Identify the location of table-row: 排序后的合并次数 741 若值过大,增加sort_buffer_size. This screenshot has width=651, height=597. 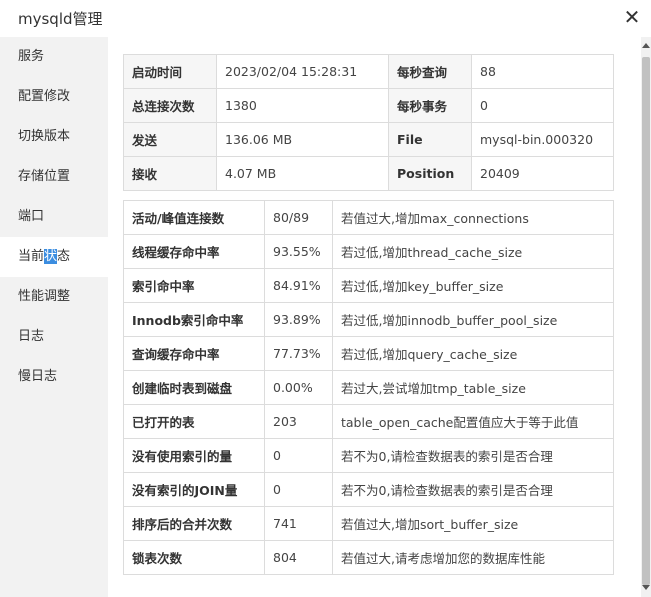
(368, 523).